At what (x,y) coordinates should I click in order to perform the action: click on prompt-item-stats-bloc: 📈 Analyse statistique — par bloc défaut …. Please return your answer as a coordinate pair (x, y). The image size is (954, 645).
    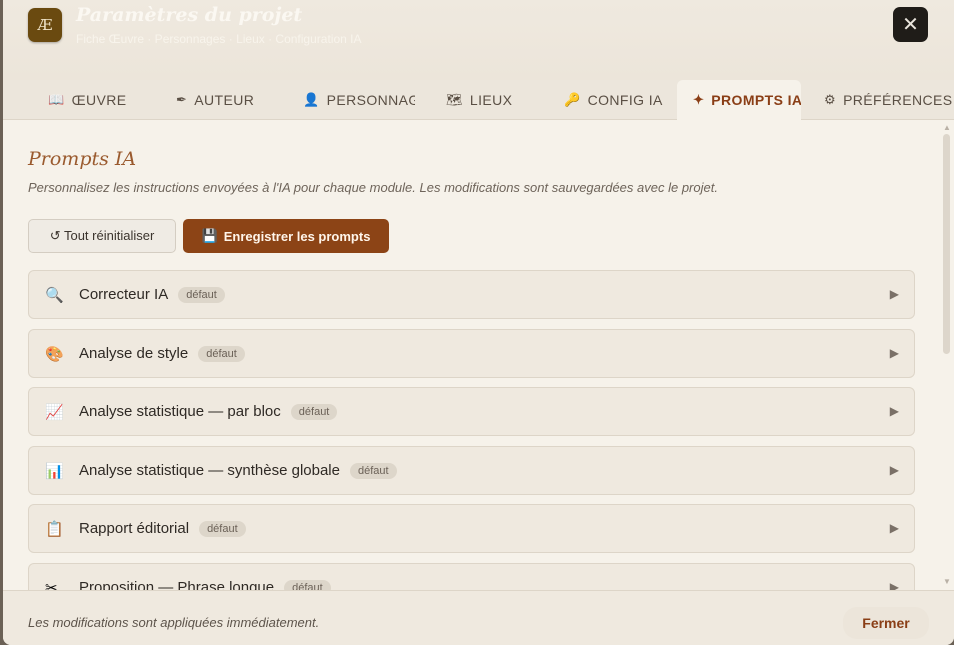
    Looking at the image, I should click on (471, 411).